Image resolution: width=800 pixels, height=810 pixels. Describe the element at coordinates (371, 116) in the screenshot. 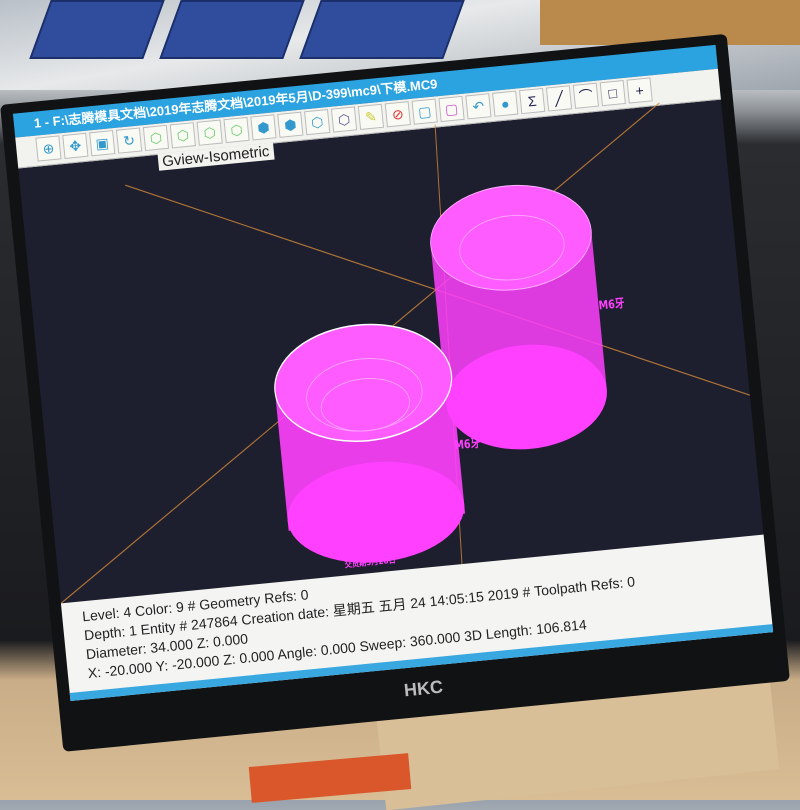

I see `pencil-icon: ✎` at that location.